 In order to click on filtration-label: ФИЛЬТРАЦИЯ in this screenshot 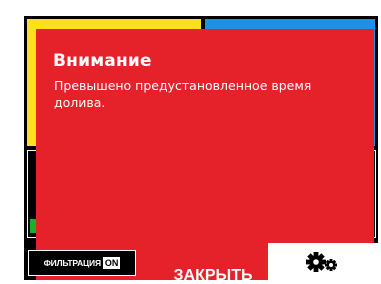, I will do `click(72, 263)`.